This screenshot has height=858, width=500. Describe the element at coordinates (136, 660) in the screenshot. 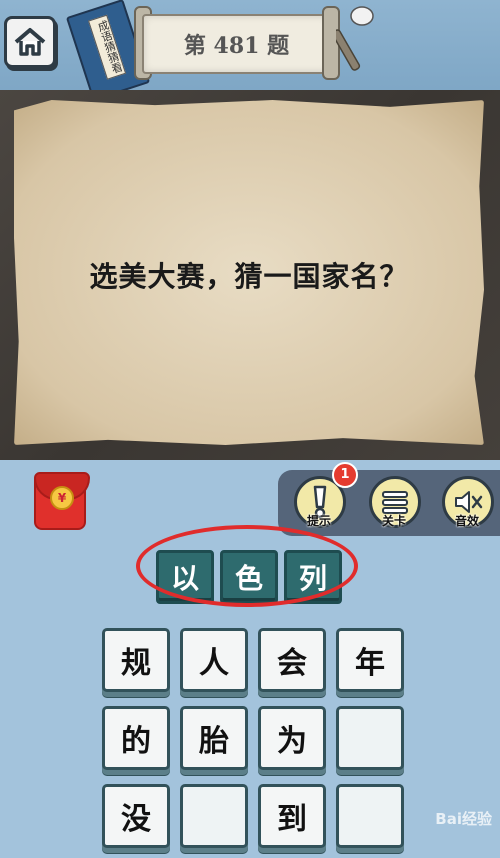

I see `candidate-tile: 规` at that location.